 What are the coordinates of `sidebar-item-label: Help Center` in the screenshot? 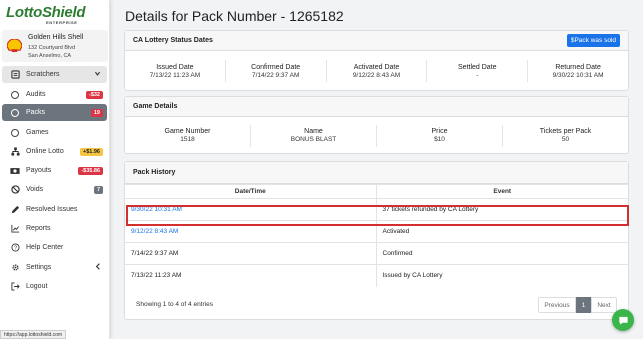 It's located at (45, 247).